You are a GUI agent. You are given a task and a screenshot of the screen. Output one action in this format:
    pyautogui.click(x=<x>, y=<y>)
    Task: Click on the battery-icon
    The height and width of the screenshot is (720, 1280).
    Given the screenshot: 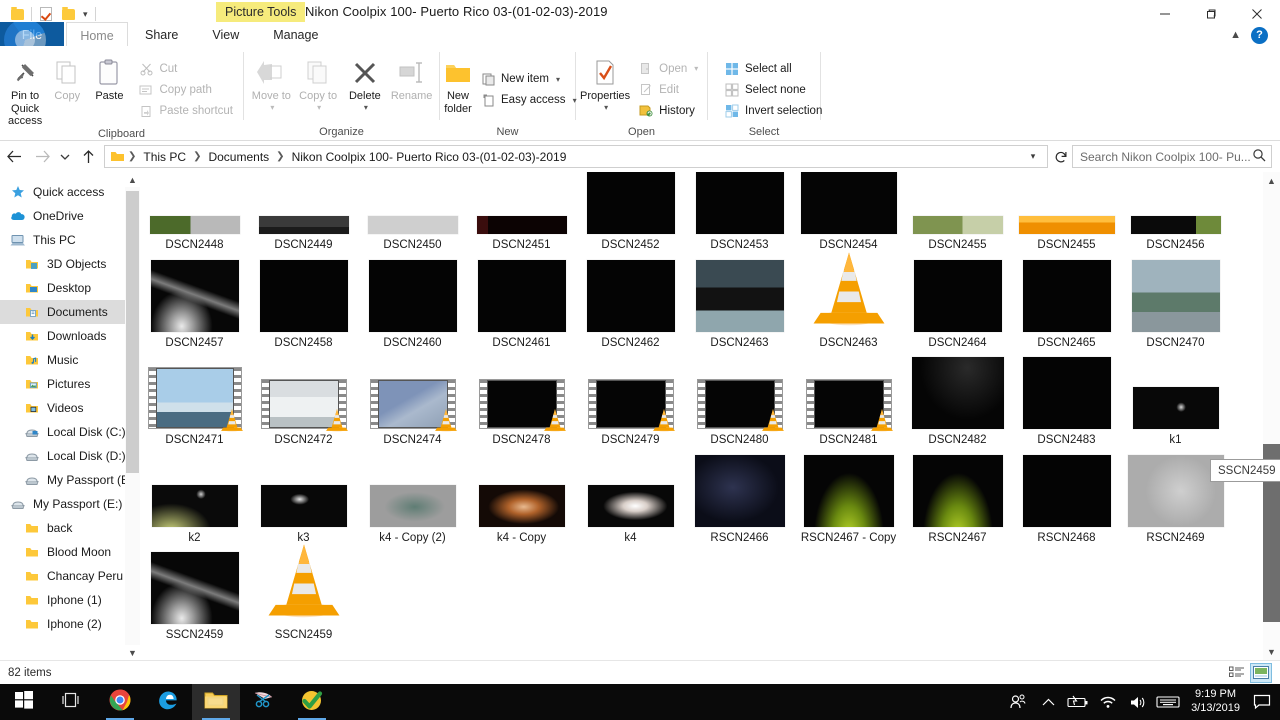 What is the action you would take?
    pyautogui.click(x=1078, y=702)
    